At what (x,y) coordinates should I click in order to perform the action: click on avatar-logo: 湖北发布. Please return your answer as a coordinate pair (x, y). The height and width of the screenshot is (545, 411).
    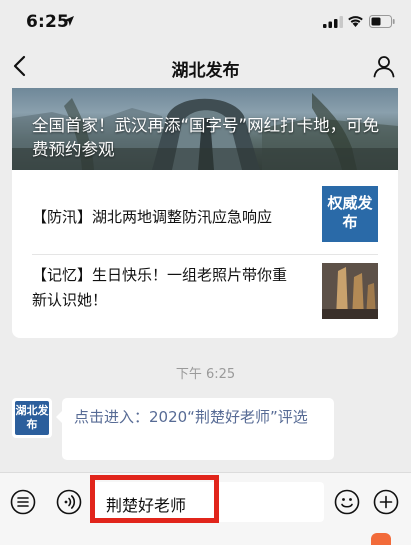
    Looking at the image, I should click on (32, 418).